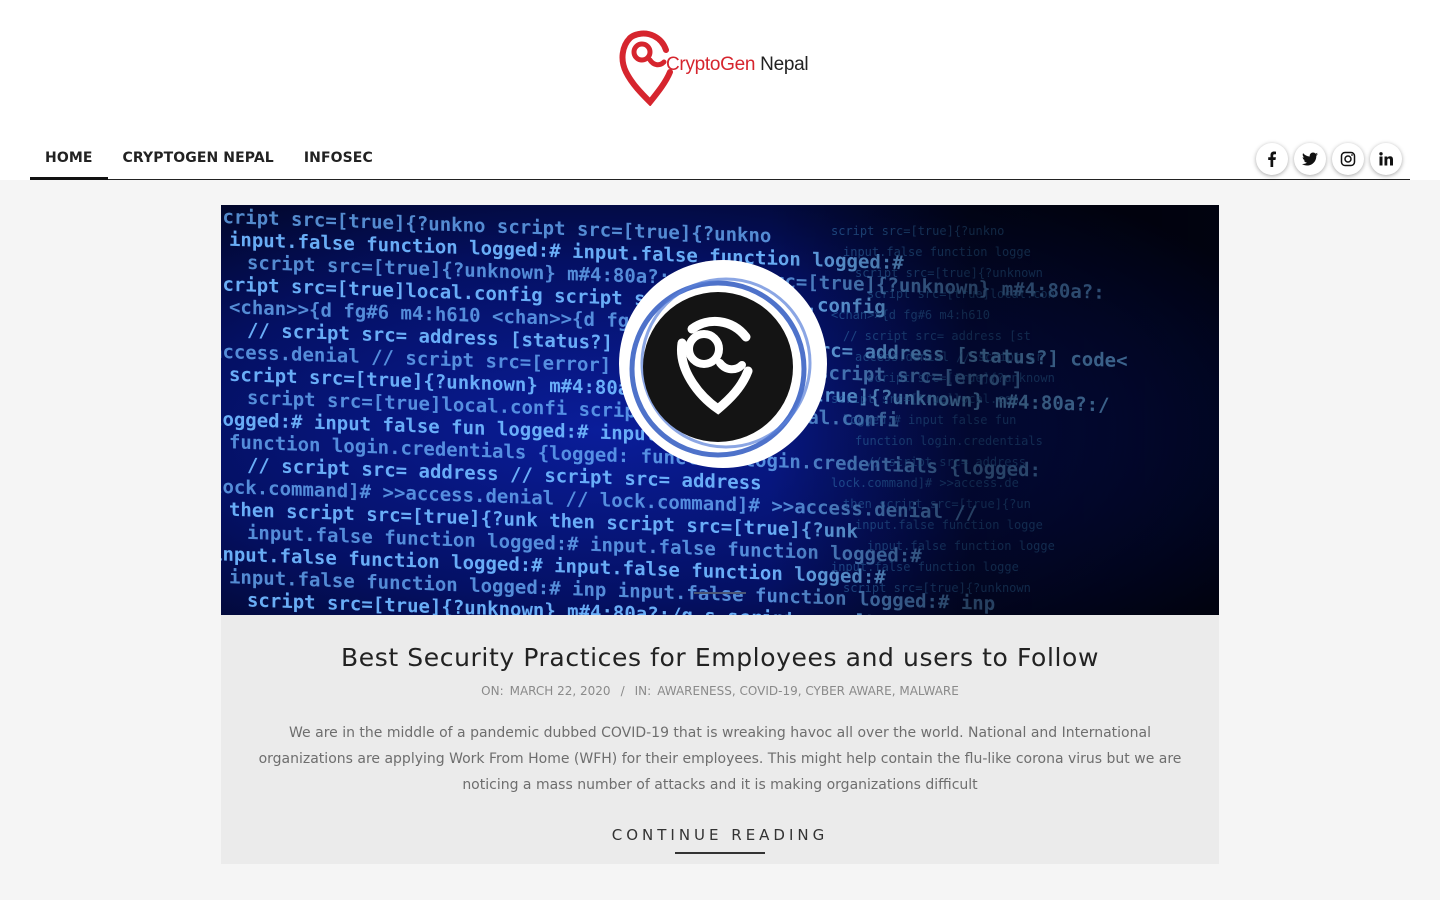  I want to click on logo-text-secondary: Nepal, so click(782, 64).